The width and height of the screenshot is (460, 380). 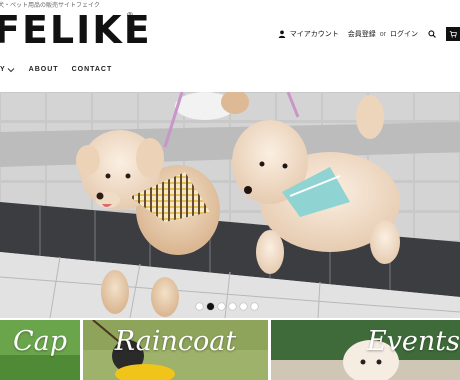 I want to click on category-tile-events: Events, so click(x=365, y=350).